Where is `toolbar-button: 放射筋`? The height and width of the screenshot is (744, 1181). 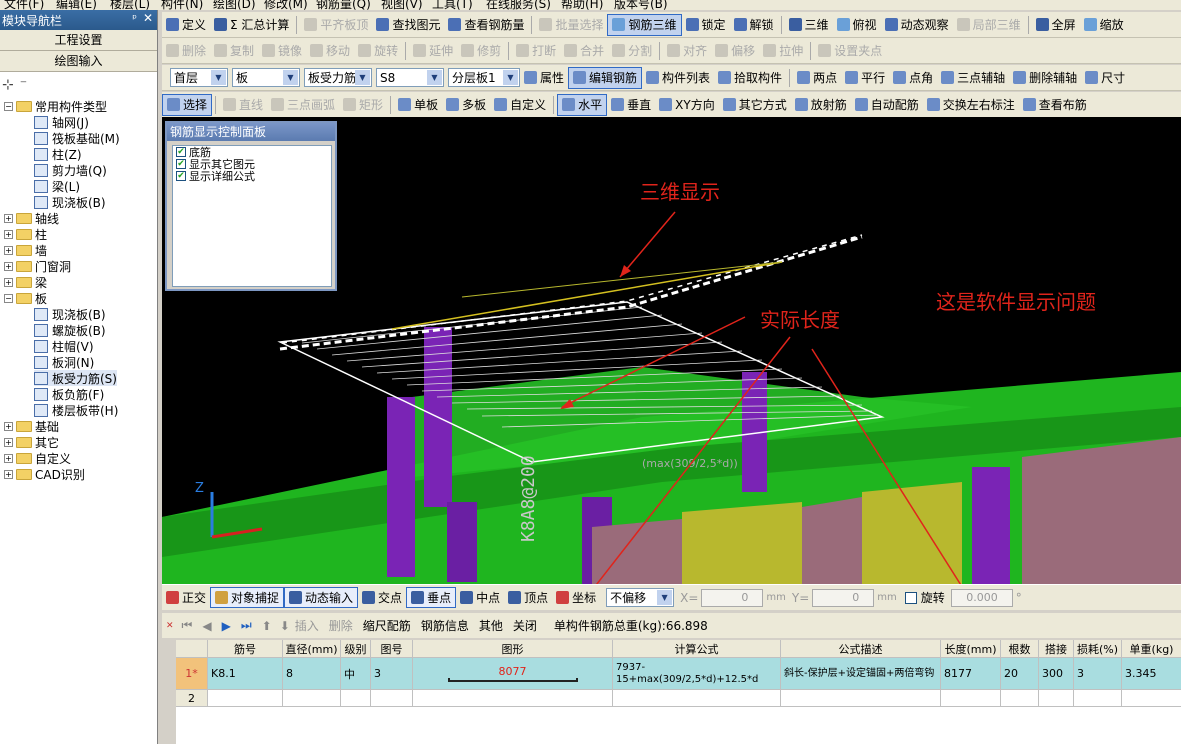
toolbar-button: 放射筋 is located at coordinates (821, 105).